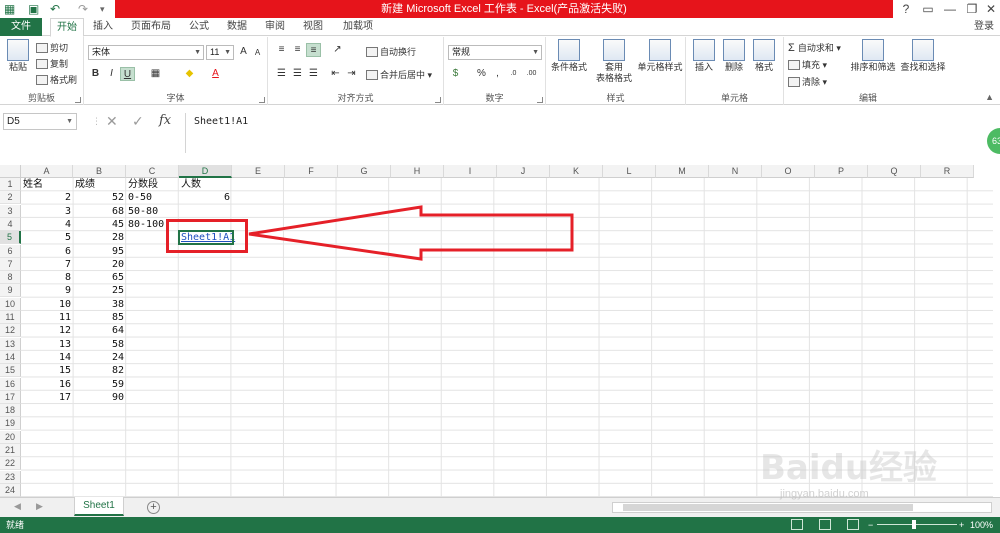 This screenshot has height=533, width=1000. Describe the element at coordinates (205, 197) in the screenshot. I see `cell-d2: 6` at that location.